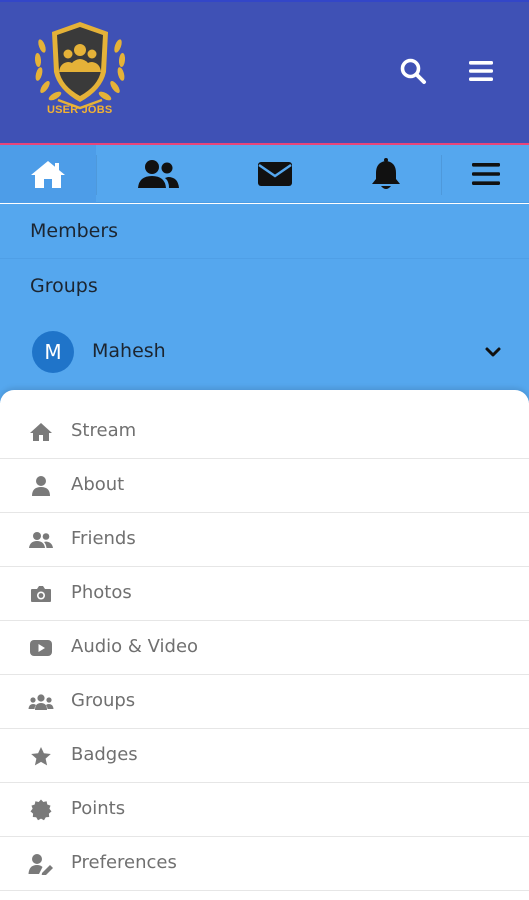 The image size is (529, 900). I want to click on chevron-down-icon, so click(493, 352).